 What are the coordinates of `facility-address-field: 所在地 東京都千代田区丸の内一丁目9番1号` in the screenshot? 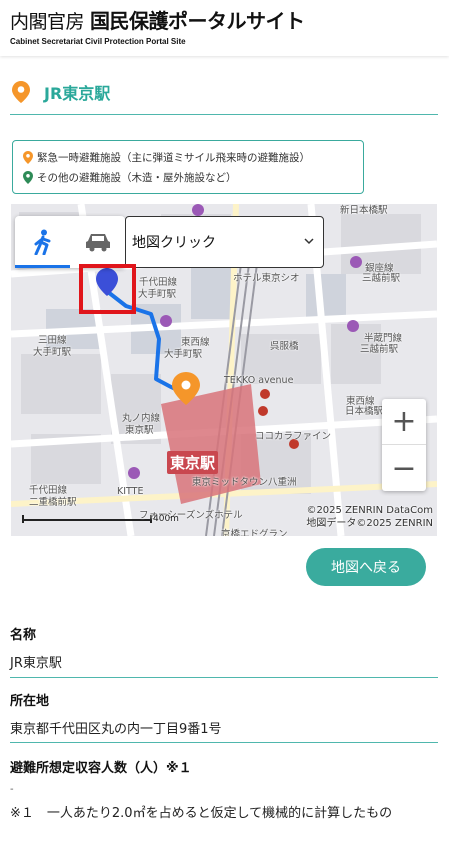 It's located at (224, 713).